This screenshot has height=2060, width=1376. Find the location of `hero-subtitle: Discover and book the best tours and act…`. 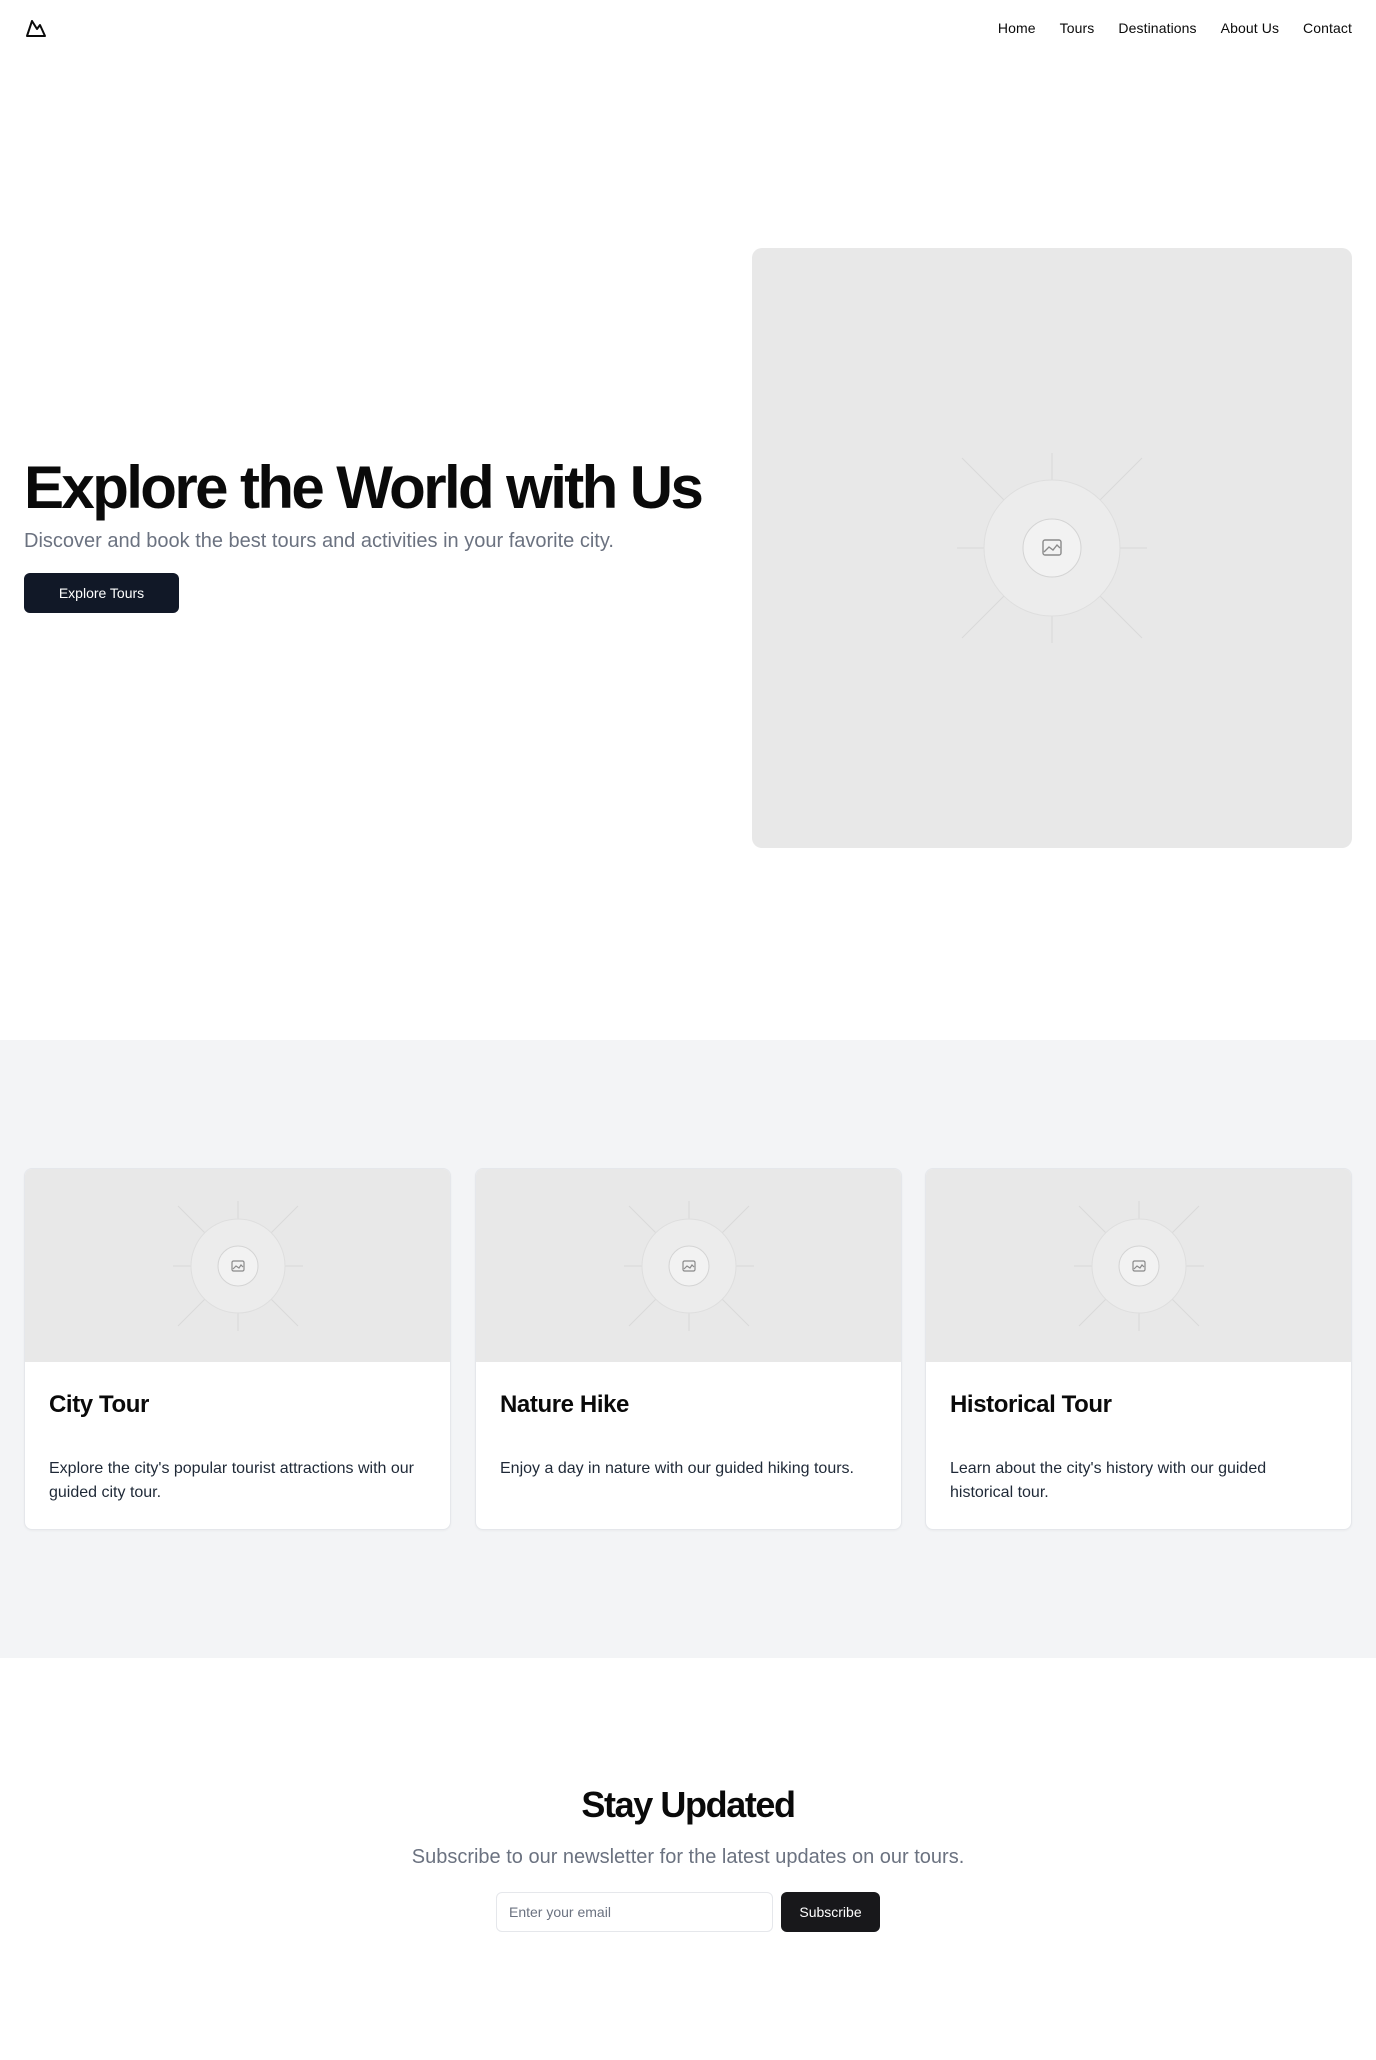

hero-subtitle: Discover and book the best tours and act… is located at coordinates (319, 541).